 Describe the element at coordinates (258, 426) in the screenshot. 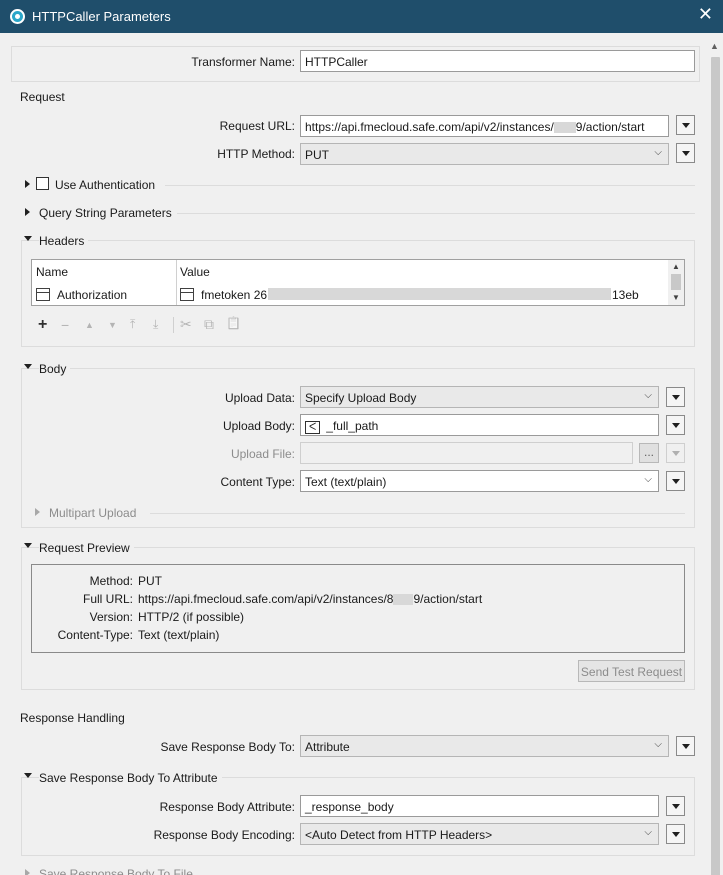

I see `upload-body-label: Upload Body:` at that location.